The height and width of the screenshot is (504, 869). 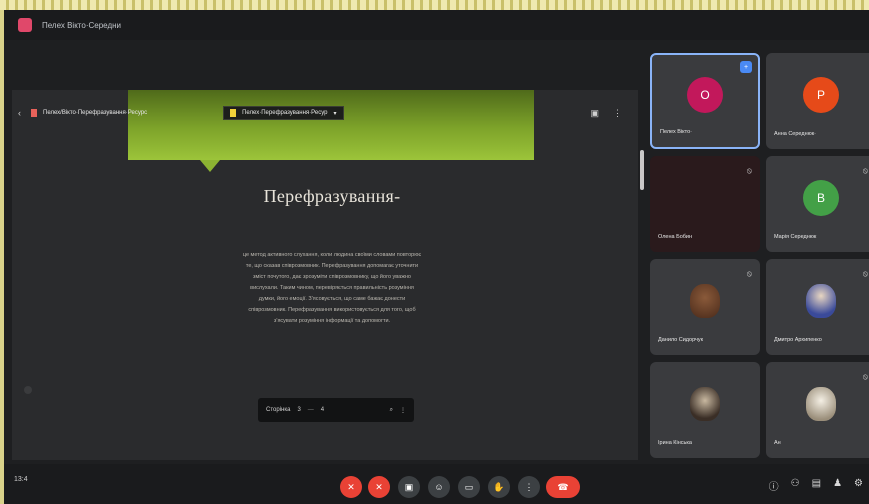 I want to click on avatar: В, so click(x=821, y=198).